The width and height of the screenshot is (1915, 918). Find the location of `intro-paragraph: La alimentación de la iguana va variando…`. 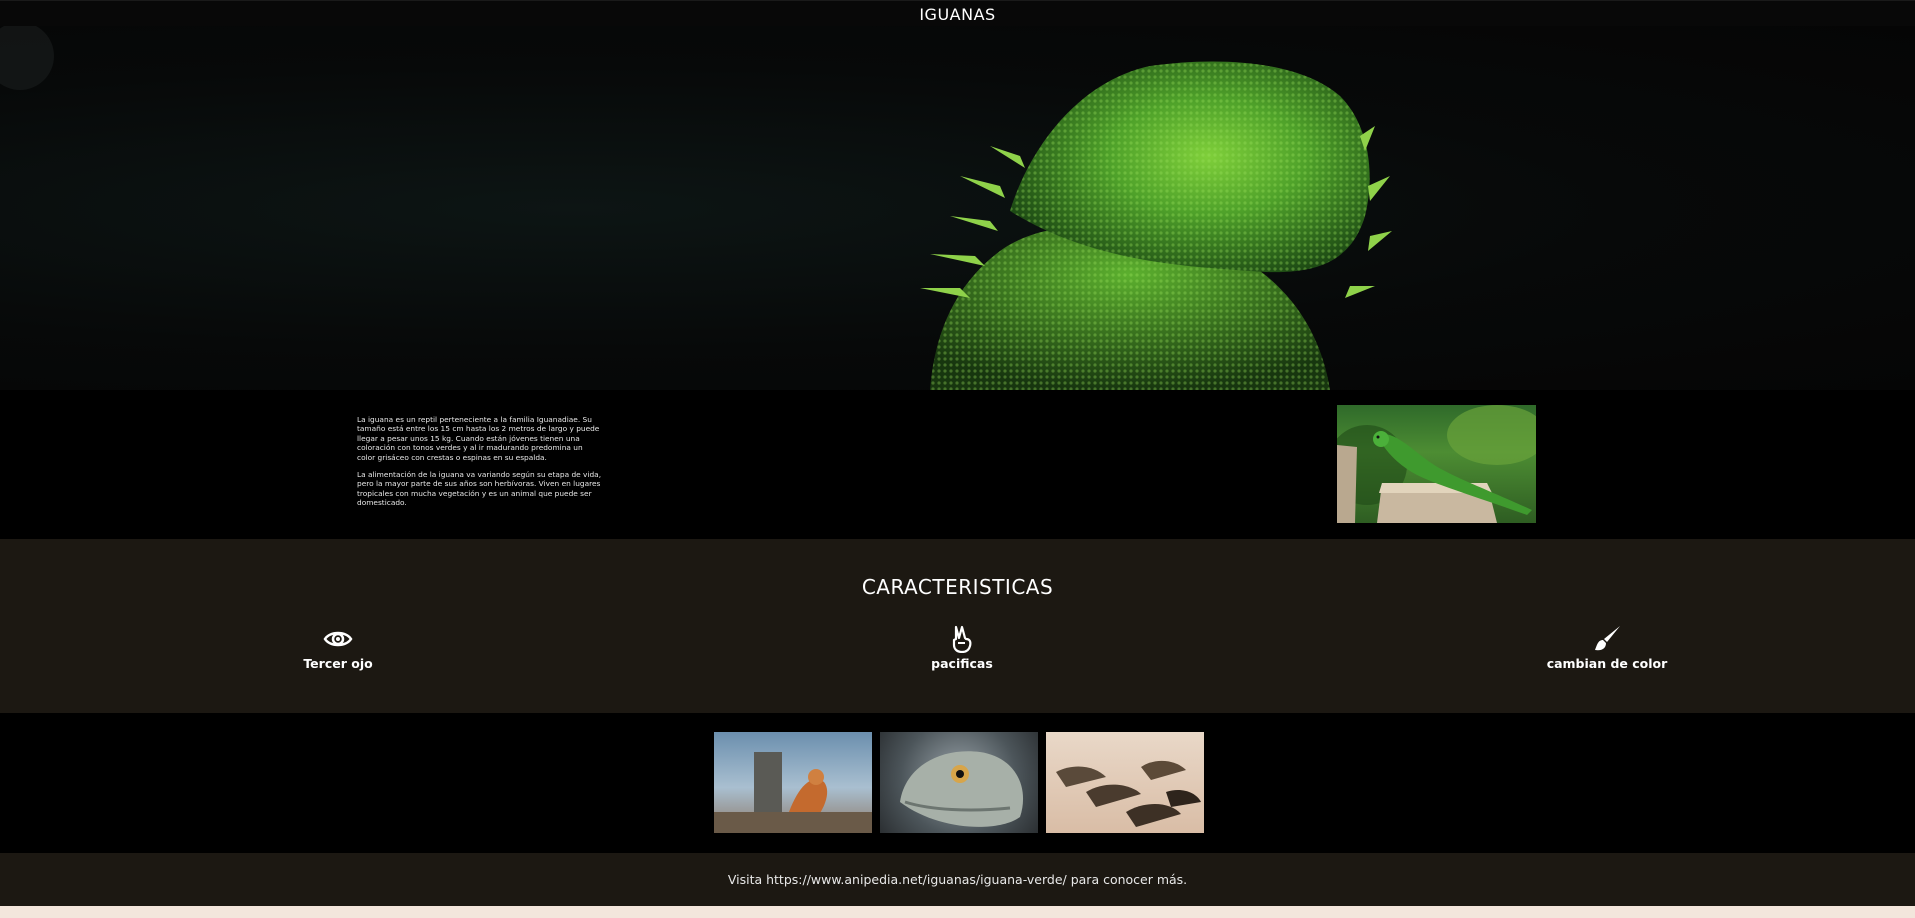

intro-paragraph: La alimentación de la iguana va variando… is located at coordinates (479, 489).